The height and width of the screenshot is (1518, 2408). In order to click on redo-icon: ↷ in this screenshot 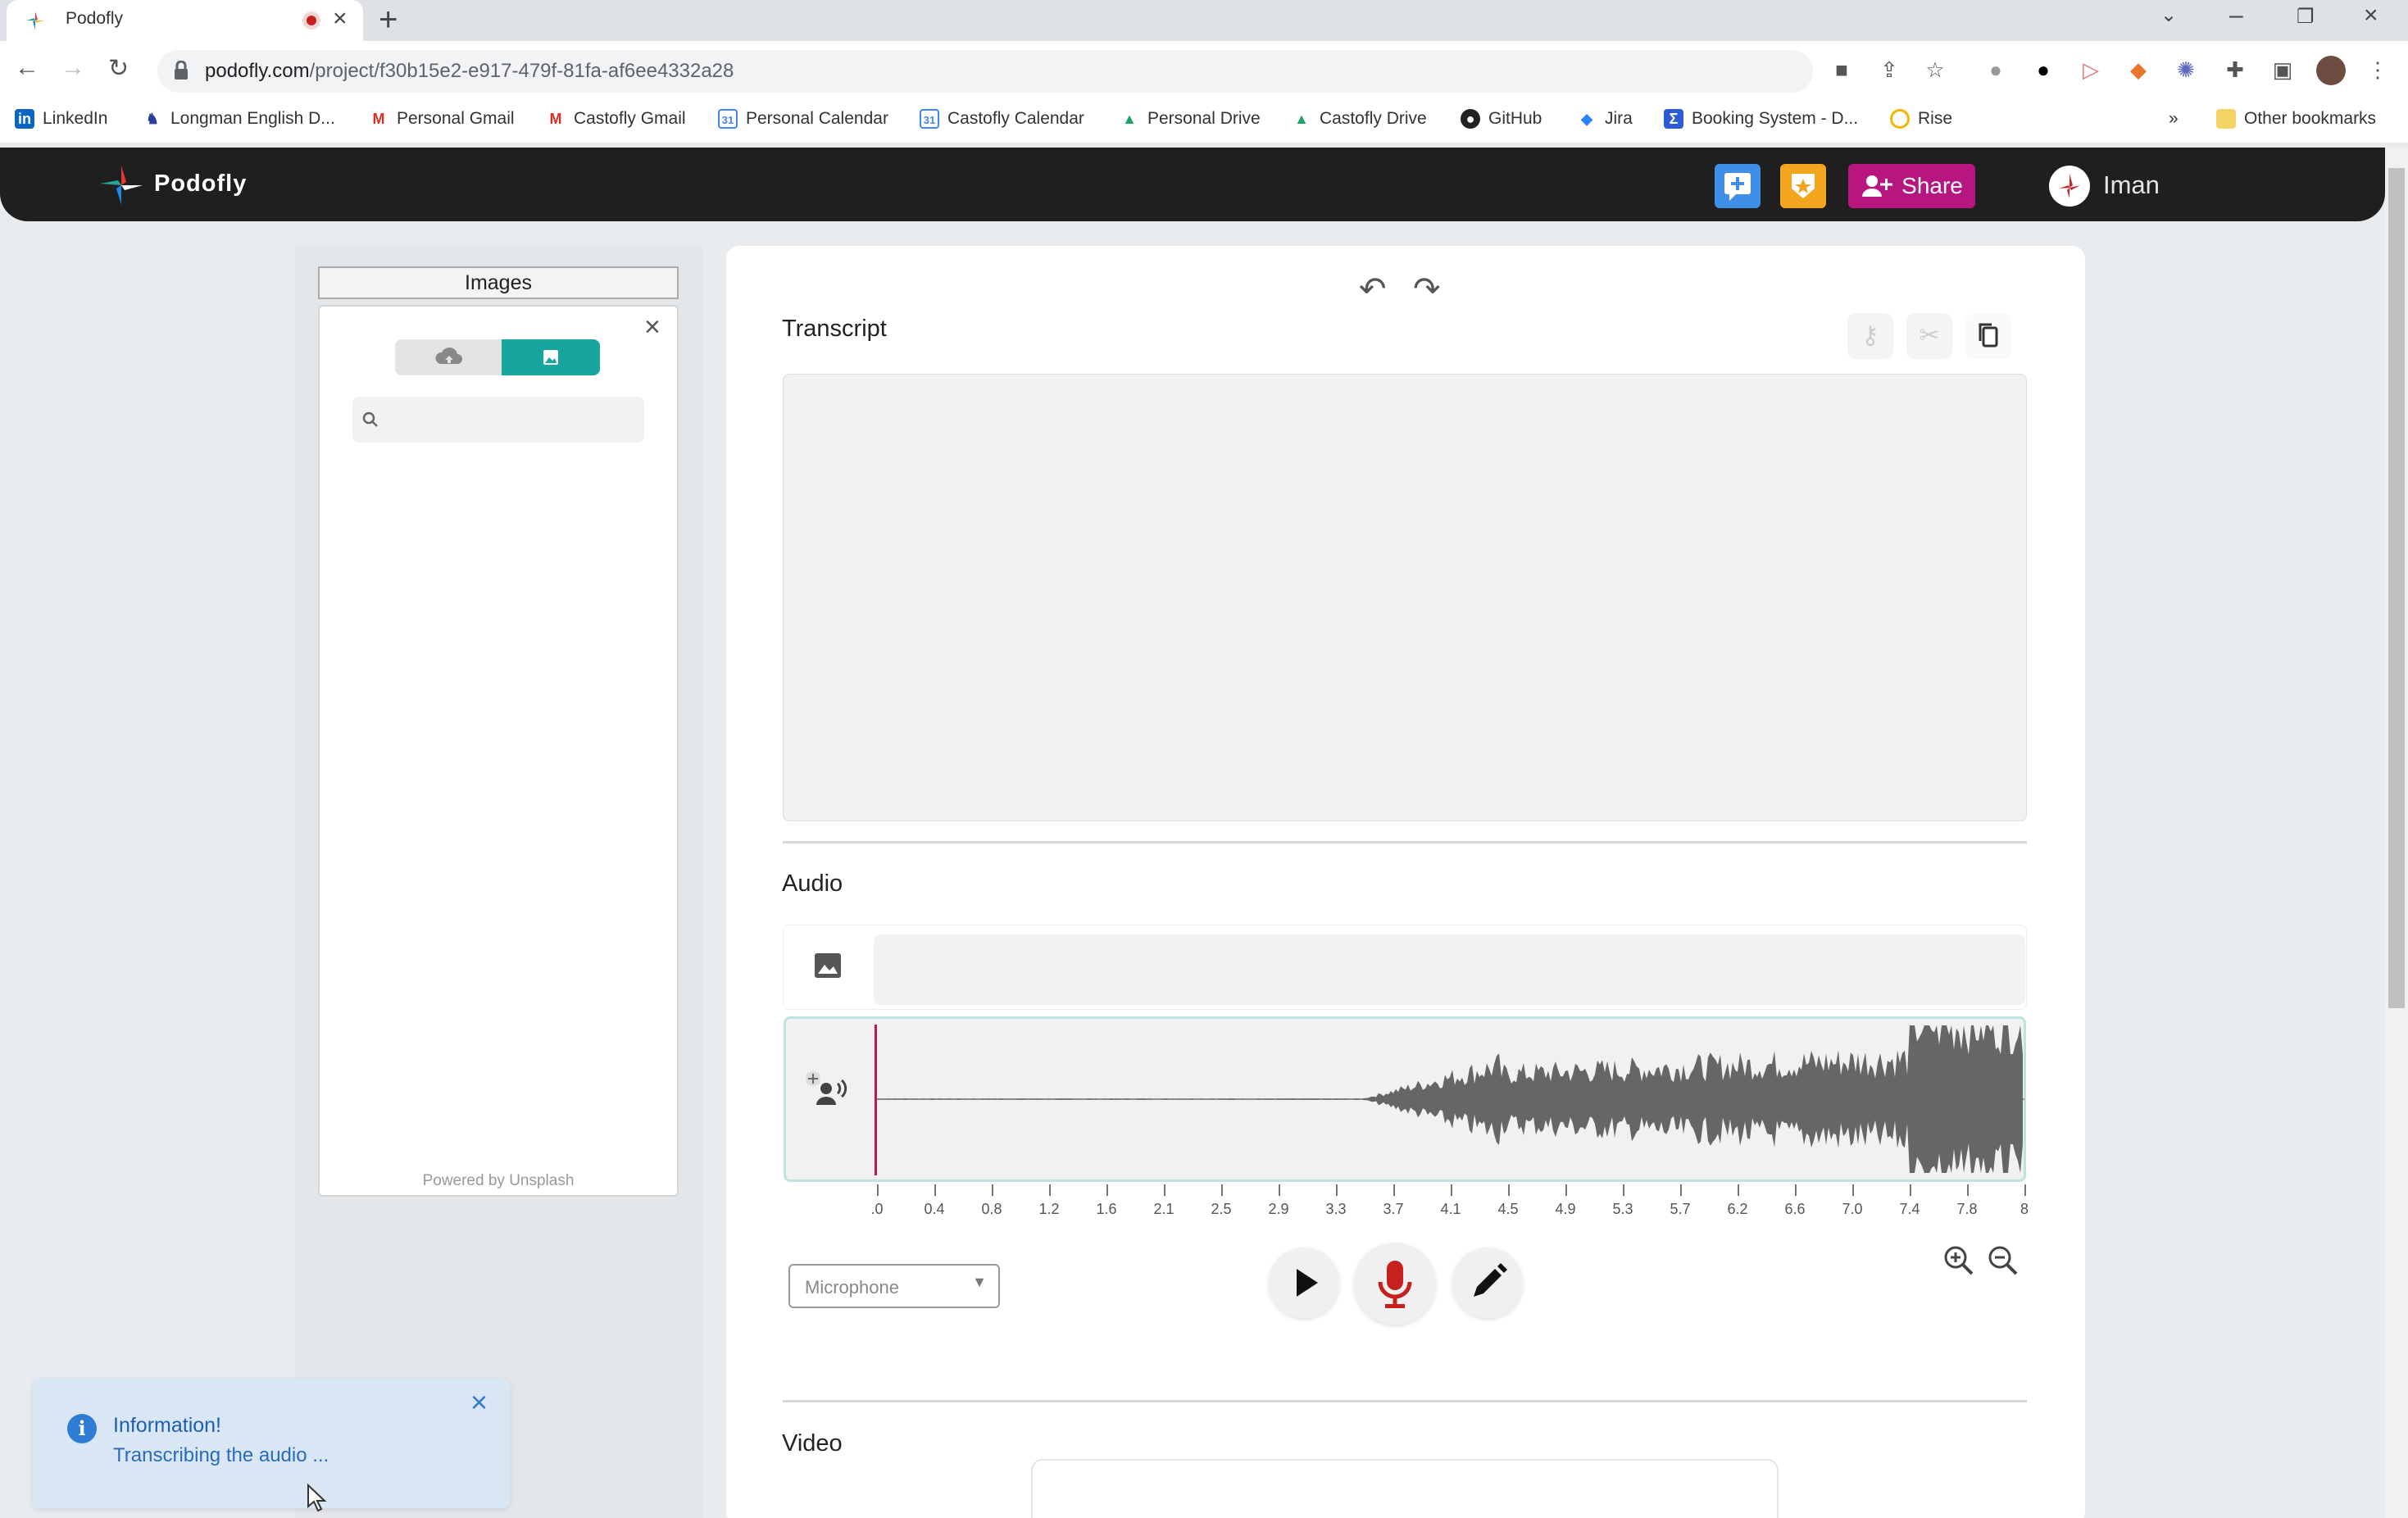, I will do `click(1427, 289)`.